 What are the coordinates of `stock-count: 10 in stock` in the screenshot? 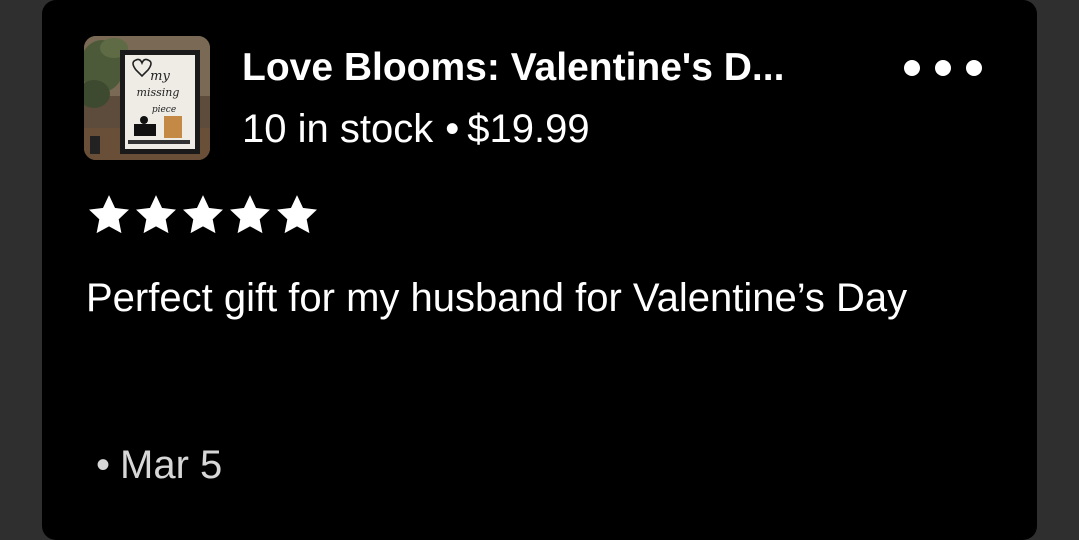 It's located at (338, 129).